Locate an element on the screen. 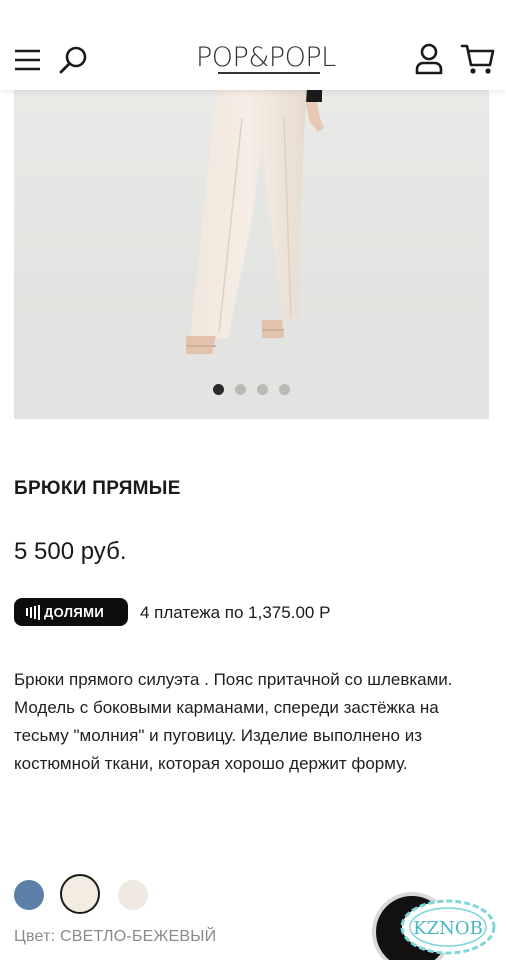  user-icon is located at coordinates (429, 59).